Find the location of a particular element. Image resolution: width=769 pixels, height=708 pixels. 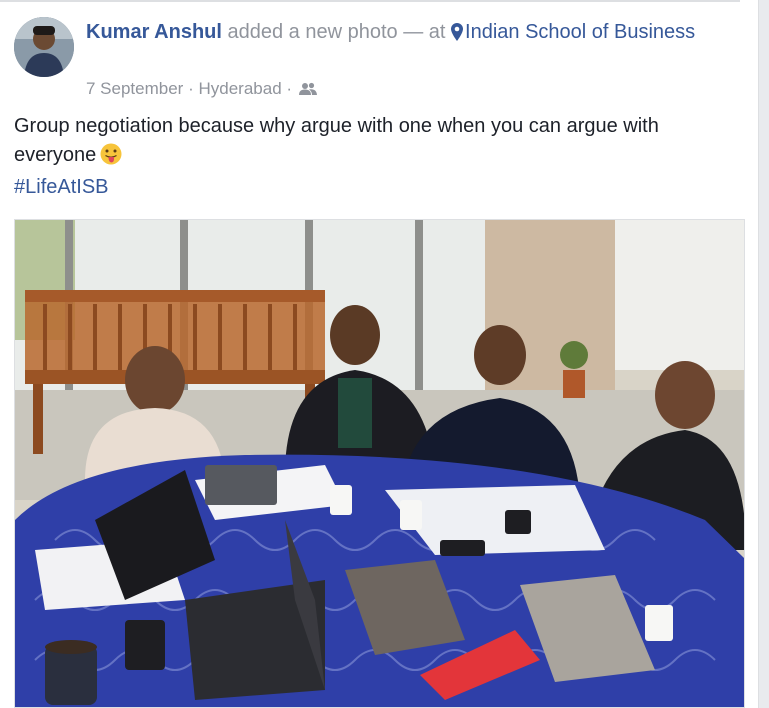

place-link: Indian School of Business is located at coordinates (573, 32).